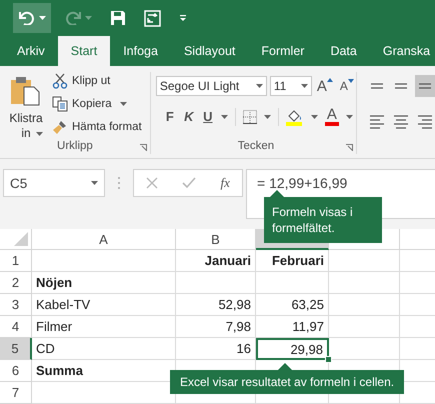 This screenshot has height=404, width=435. I want to click on table-cell: CD, so click(104, 349).